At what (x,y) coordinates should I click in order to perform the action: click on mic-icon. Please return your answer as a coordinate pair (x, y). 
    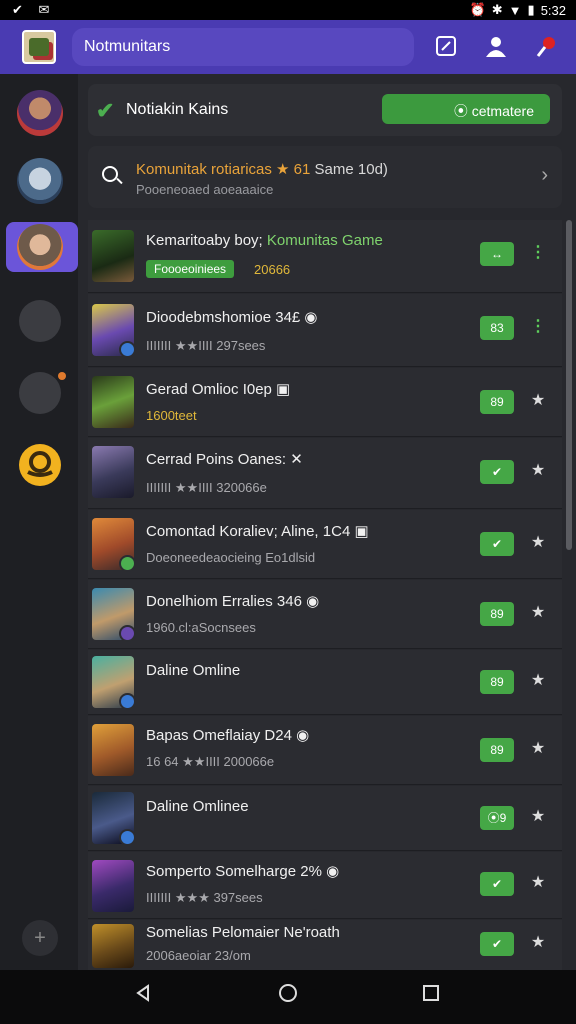
    Looking at the image, I should click on (546, 47).